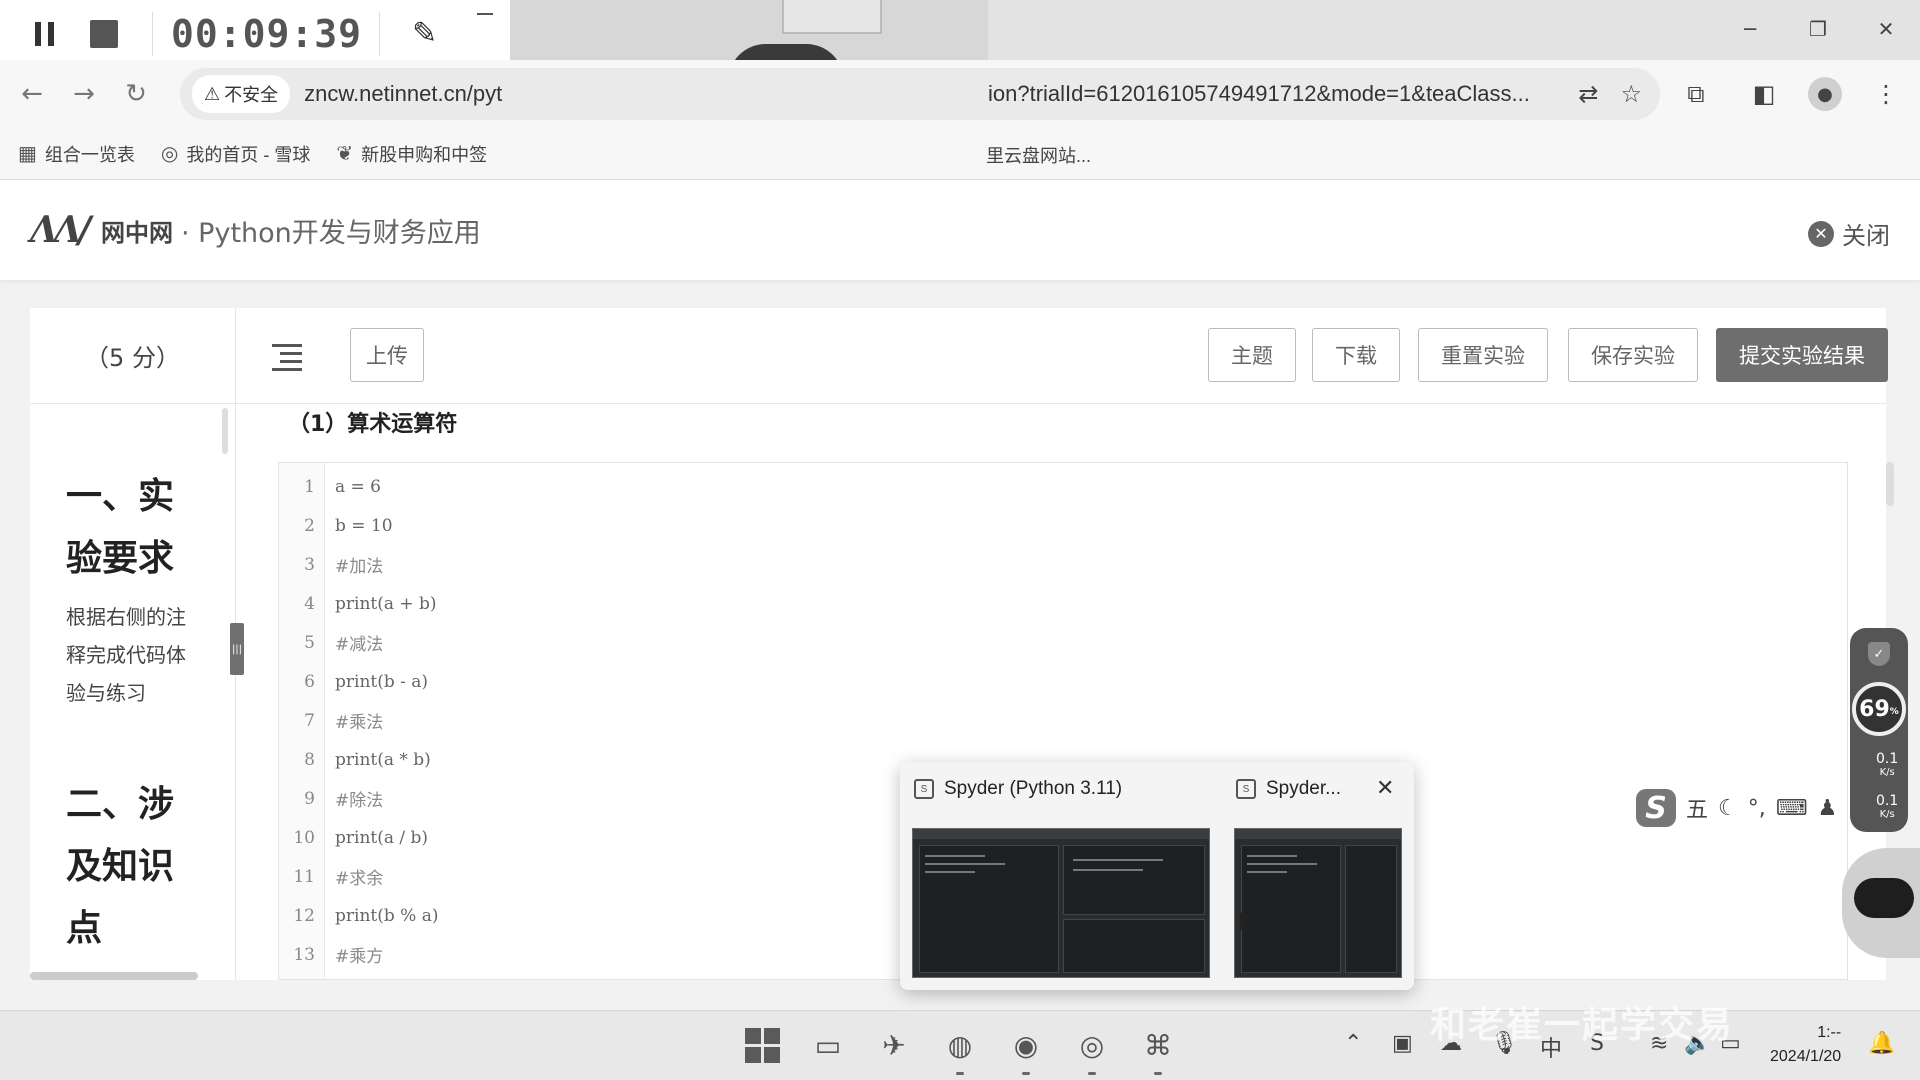 This screenshot has height=1080, width=1920. Describe the element at coordinates (1879, 654) in the screenshot. I see `shield-icon: ✓` at that location.